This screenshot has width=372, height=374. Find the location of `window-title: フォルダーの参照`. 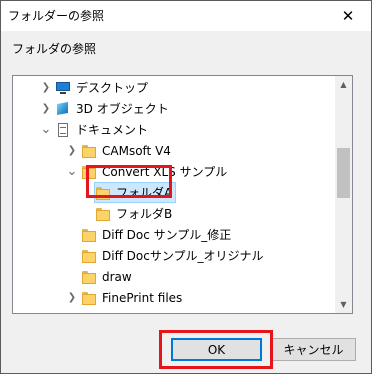

window-title: フォルダーの参照 is located at coordinates (56, 16).